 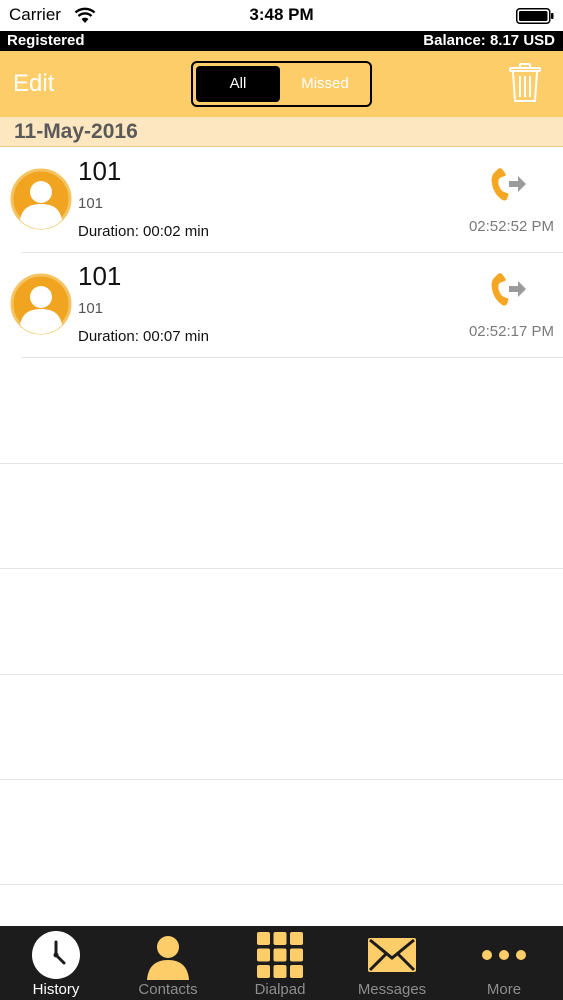 I want to click on dialpad-icon, so click(x=280, y=955).